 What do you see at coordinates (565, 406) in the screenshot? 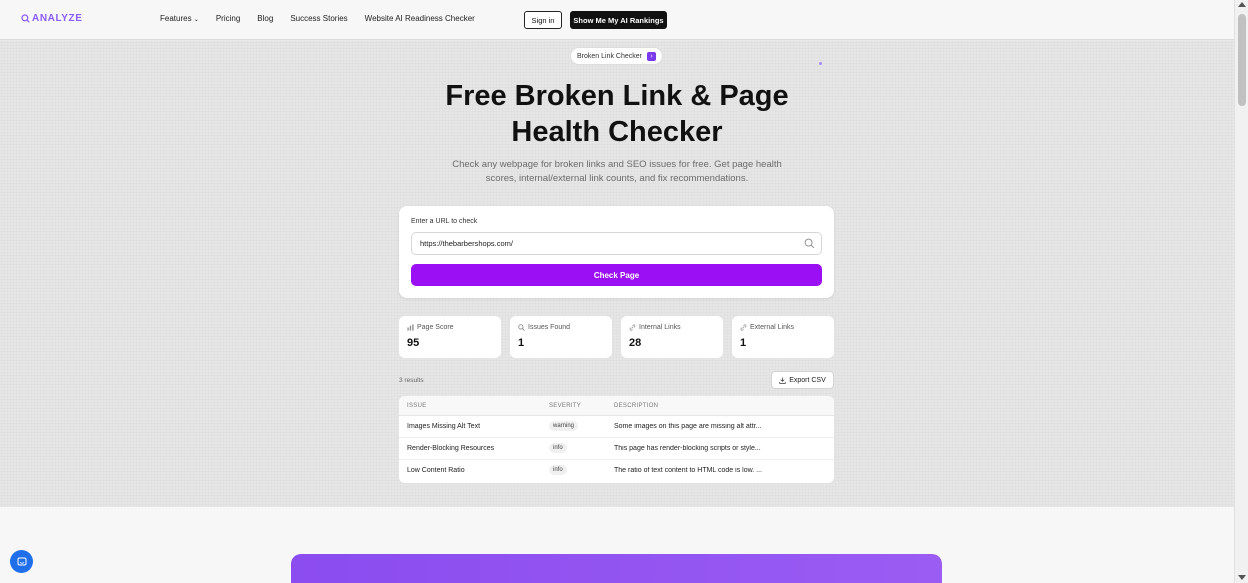
I see `header-severity: SEVERITY` at bounding box center [565, 406].